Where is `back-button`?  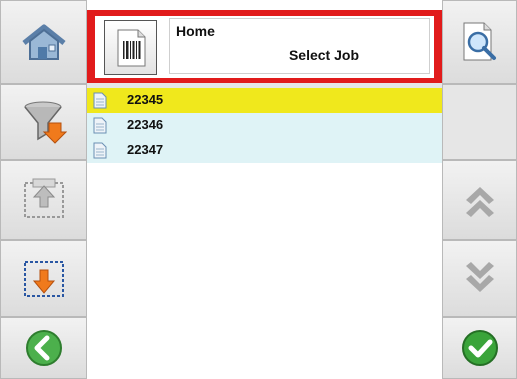
back-button is located at coordinates (43, 348).